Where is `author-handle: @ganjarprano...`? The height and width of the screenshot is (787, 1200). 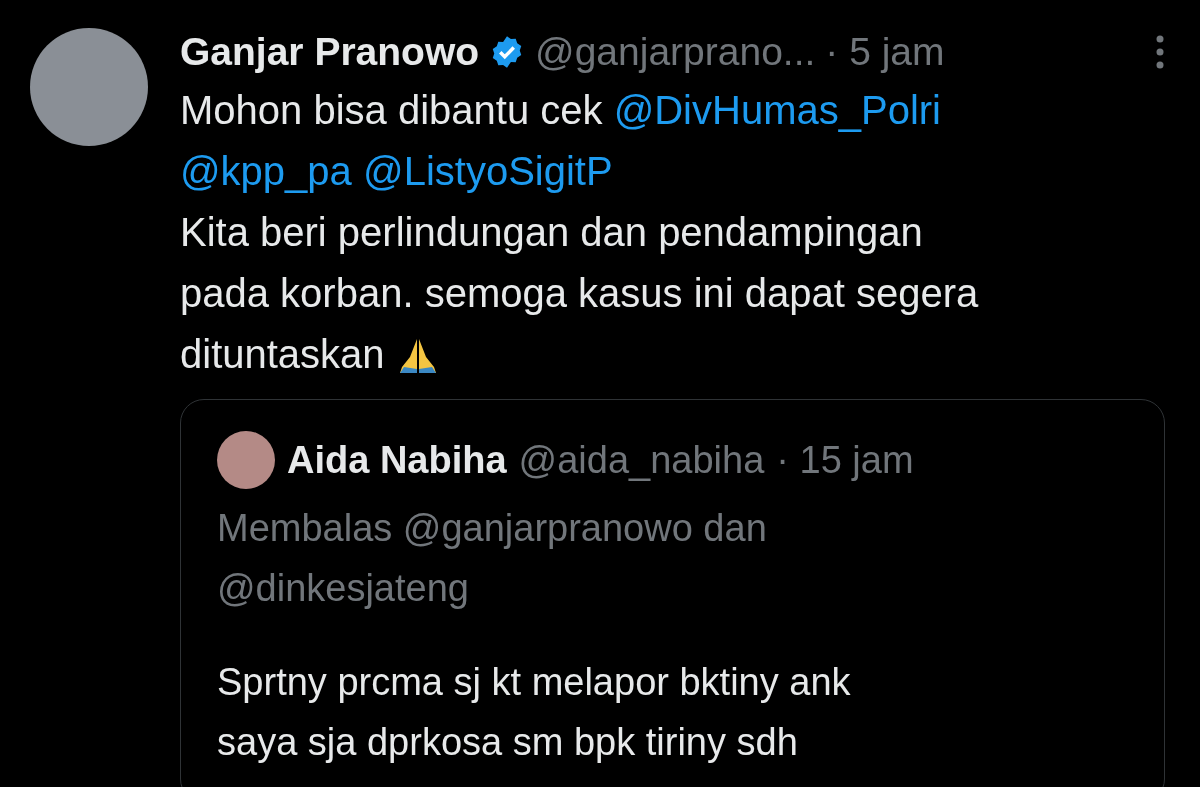 author-handle: @ganjarprano... is located at coordinates (675, 52).